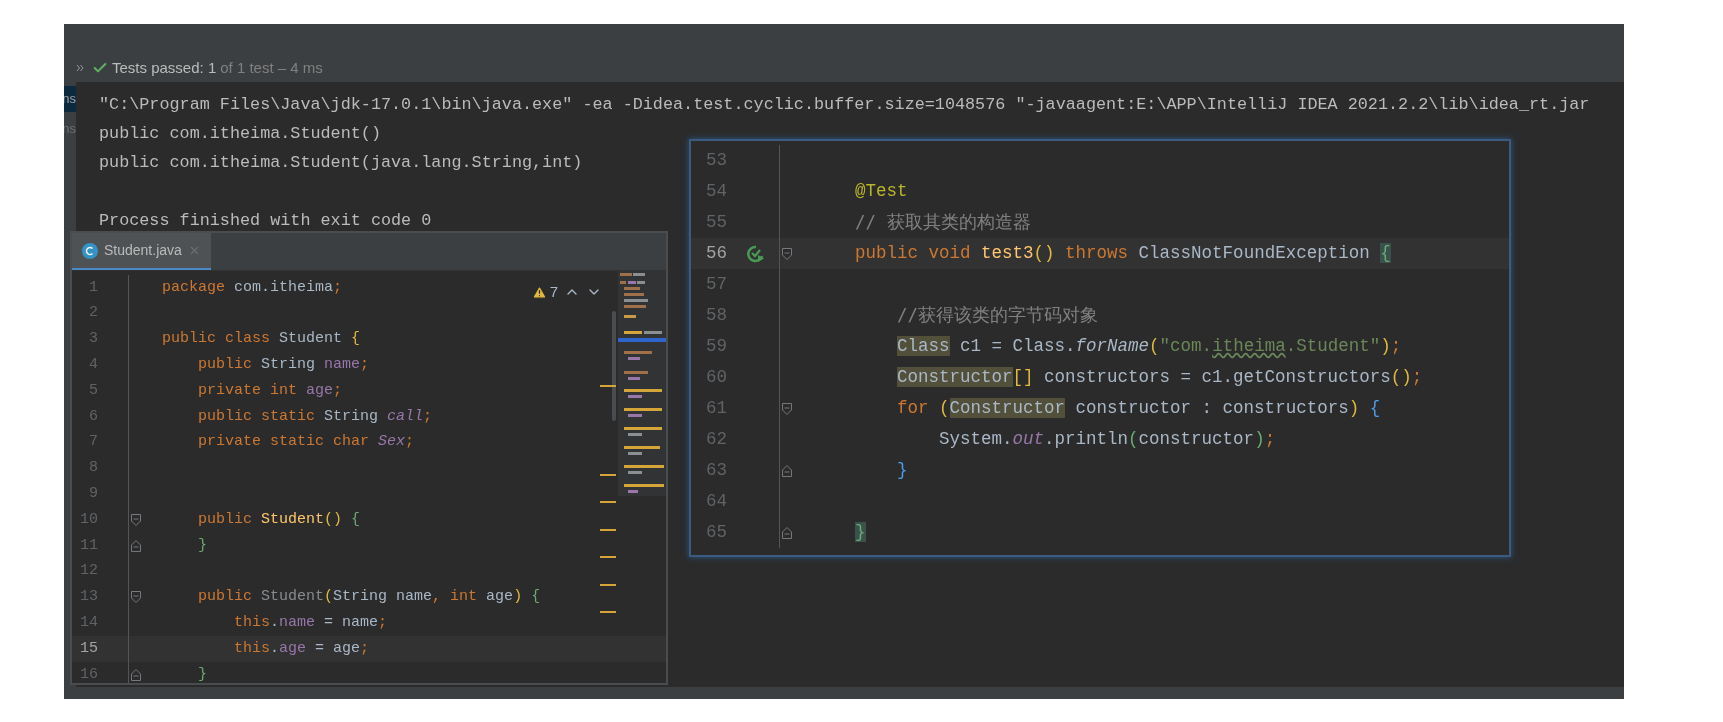 The image size is (1723, 722). What do you see at coordinates (716, 533) in the screenshot?
I see `line-number: 65` at bounding box center [716, 533].